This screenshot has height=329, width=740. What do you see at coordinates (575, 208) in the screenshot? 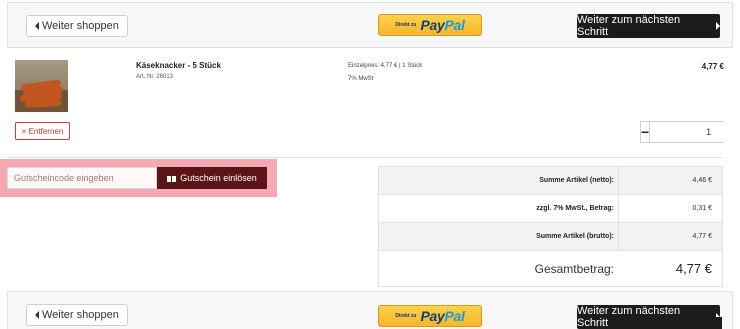
I see `summary-label: zzgl. 7% MwSt., Betrag:` at bounding box center [575, 208].